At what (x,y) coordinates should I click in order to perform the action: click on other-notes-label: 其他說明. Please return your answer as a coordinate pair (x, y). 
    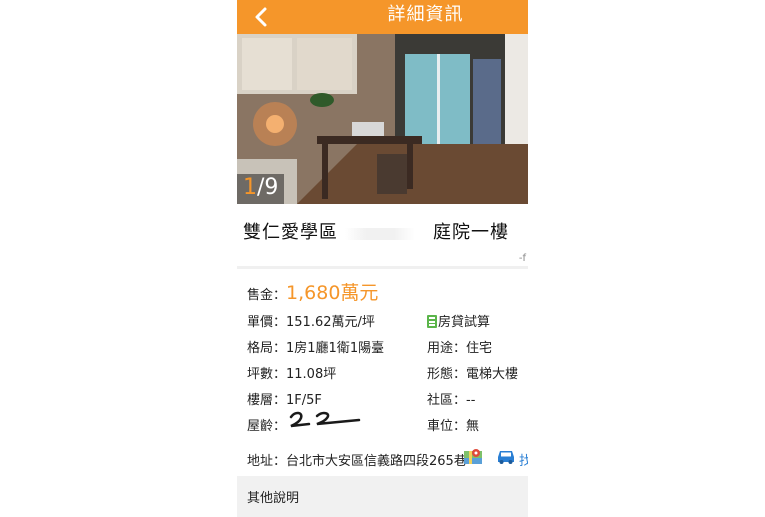
    Looking at the image, I should click on (273, 498).